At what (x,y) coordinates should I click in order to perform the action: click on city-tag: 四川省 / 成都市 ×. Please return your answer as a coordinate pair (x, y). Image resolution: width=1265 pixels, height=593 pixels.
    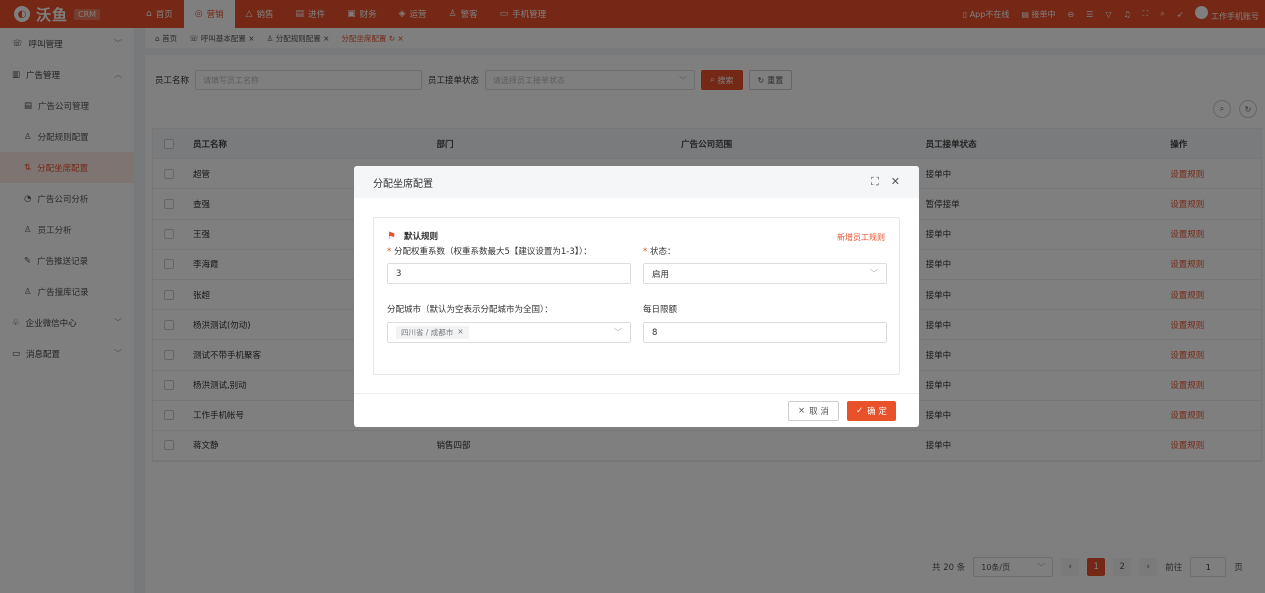
    Looking at the image, I should click on (432, 332).